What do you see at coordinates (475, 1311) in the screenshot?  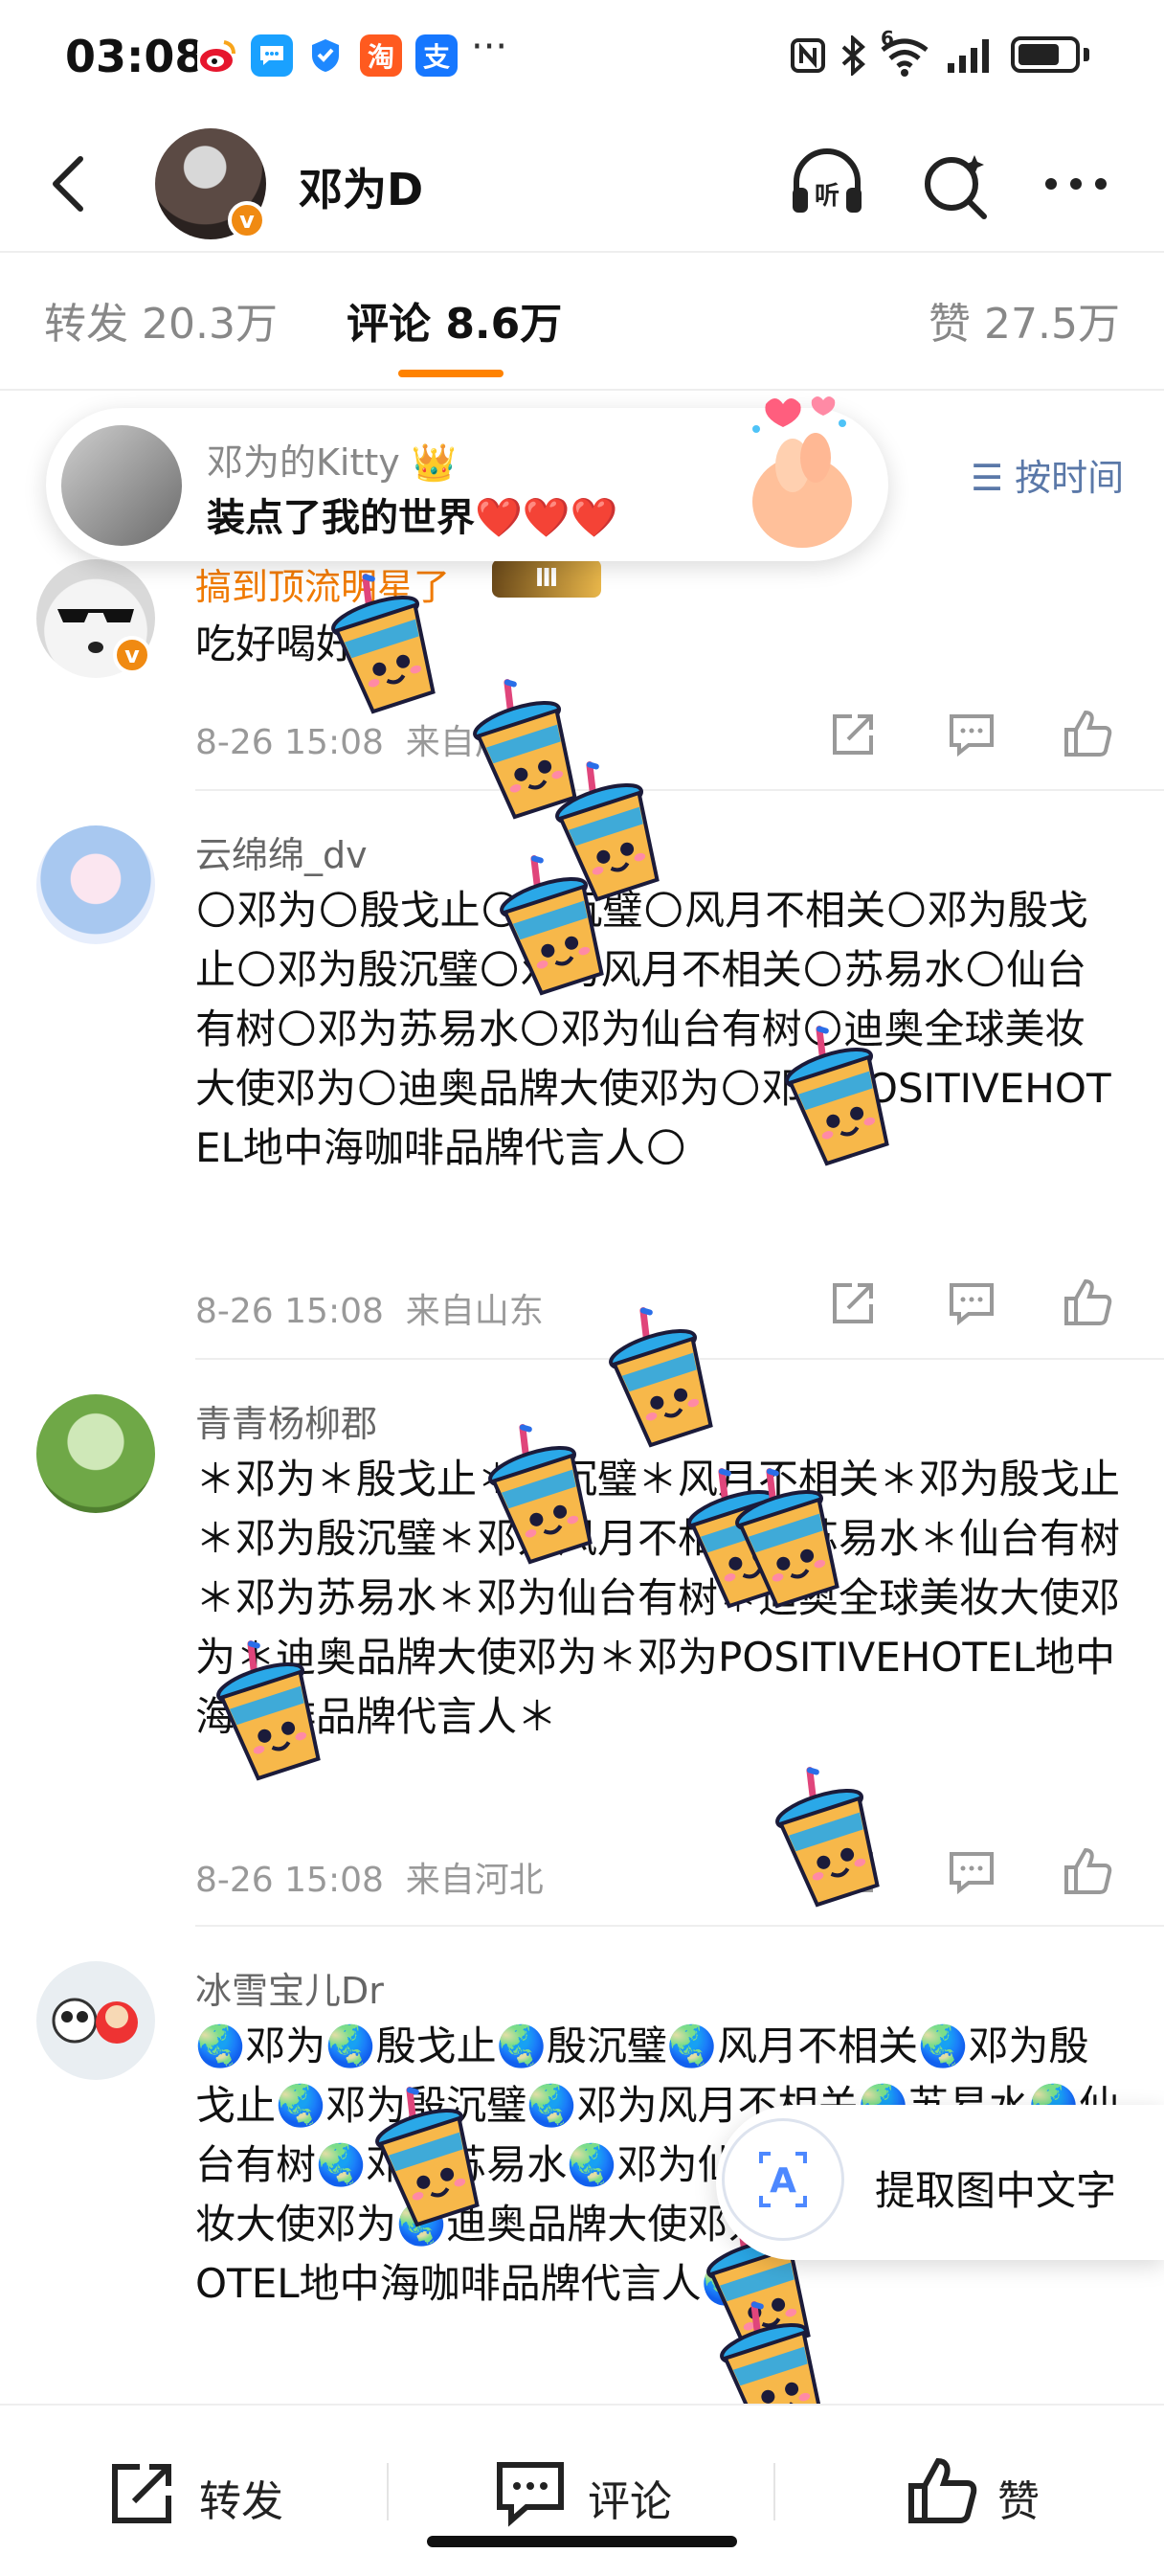 I see `comment-location: 来自山东` at bounding box center [475, 1311].